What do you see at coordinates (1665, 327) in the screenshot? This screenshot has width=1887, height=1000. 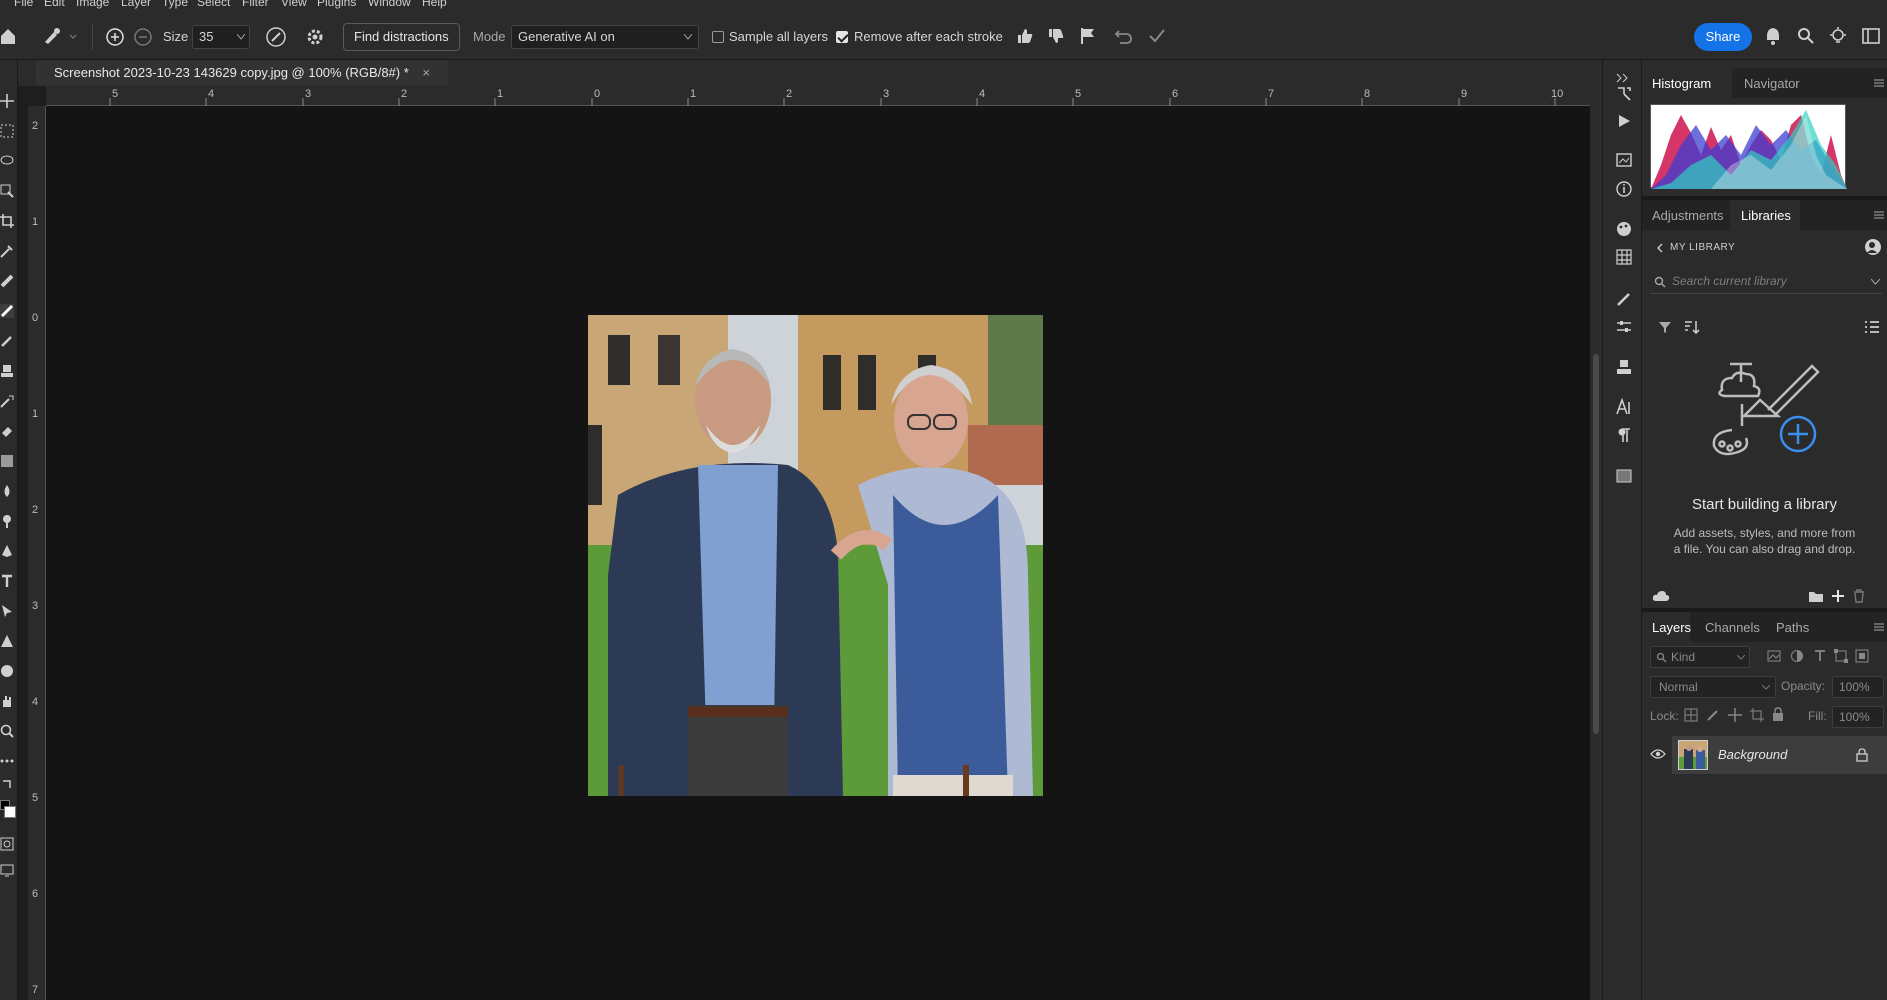 I see `filter-icon` at bounding box center [1665, 327].